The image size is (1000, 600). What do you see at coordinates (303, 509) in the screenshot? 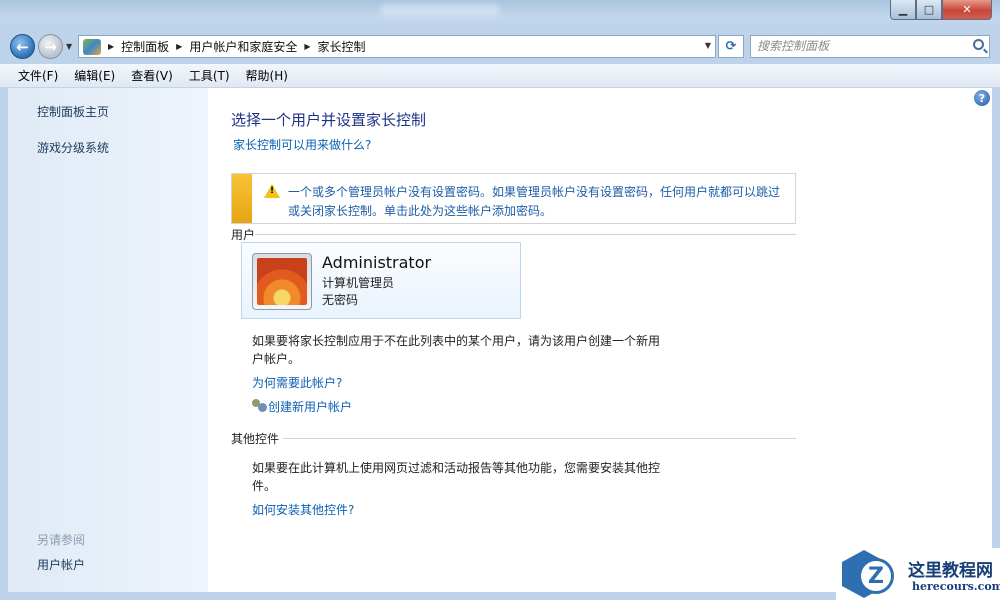
I see `how-install-controls-link: 如何安装其他控件?` at bounding box center [303, 509].